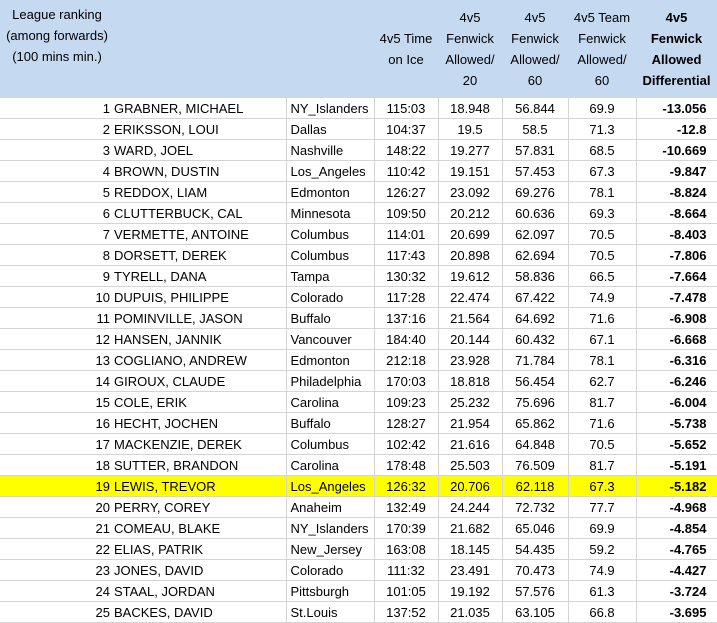 The width and height of the screenshot is (717, 623). What do you see at coordinates (470, 49) in the screenshot?
I see `header-fa20: 4v5 Fenwick Allowed/ 20` at bounding box center [470, 49].